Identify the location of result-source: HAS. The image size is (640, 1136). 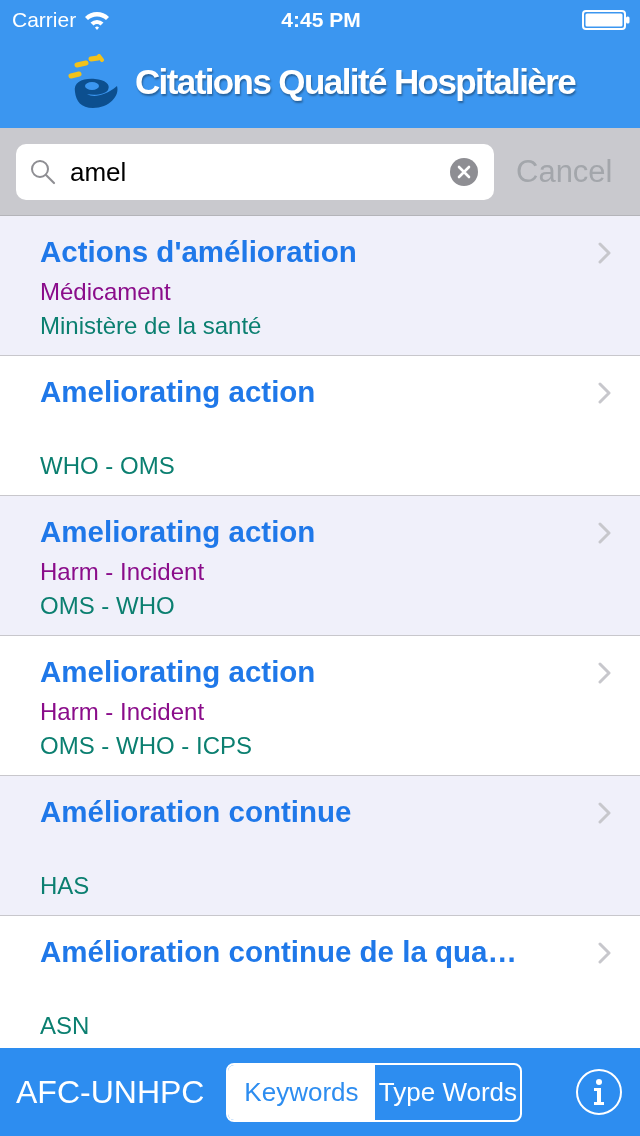
(65, 886).